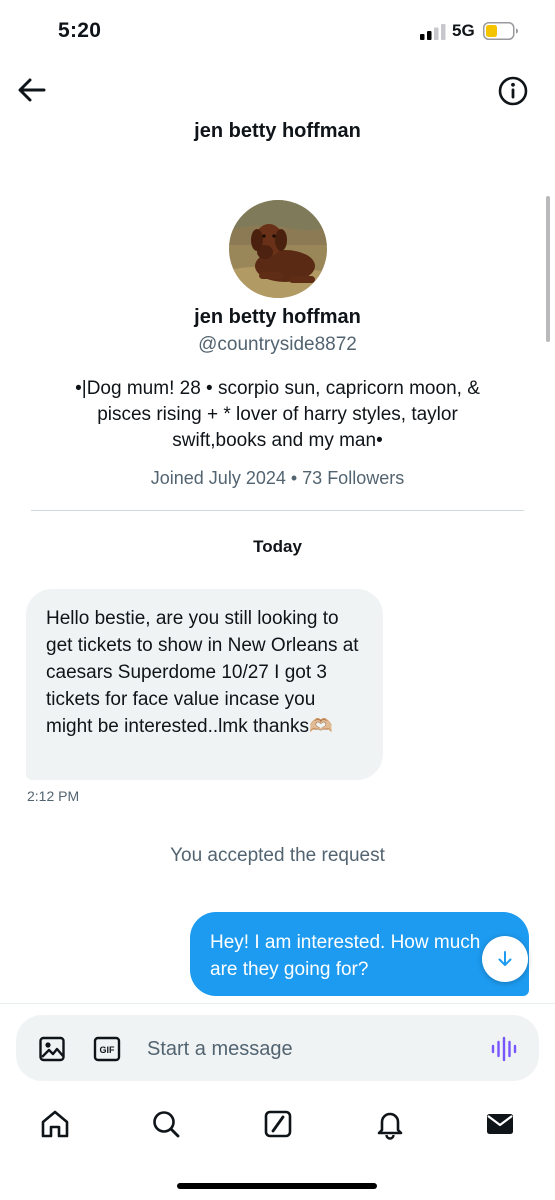 The width and height of the screenshot is (555, 1200). I want to click on message-composer: GIF, so click(277, 1048).